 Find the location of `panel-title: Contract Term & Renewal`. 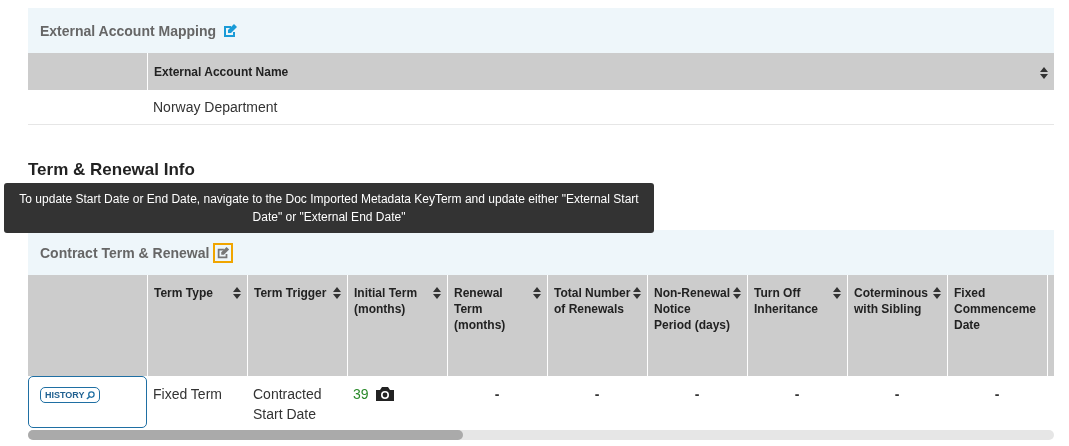

panel-title: Contract Term & Renewal is located at coordinates (125, 252).